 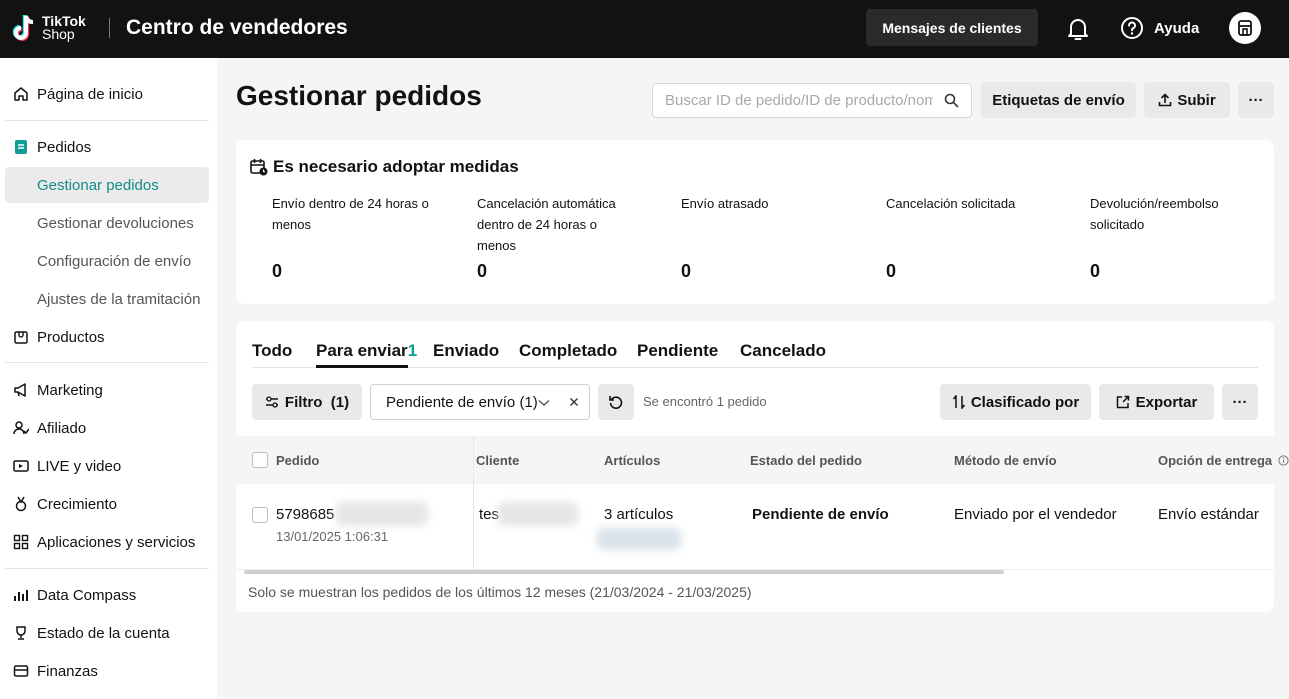 I want to click on customer-messages-button: Mensajes de clientes, so click(x=952, y=27).